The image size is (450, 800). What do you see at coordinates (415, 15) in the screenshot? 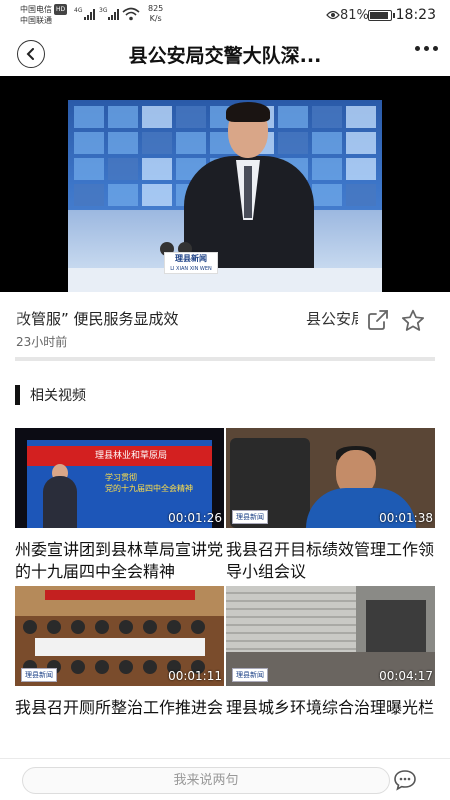
I see `status-time: 18:23` at bounding box center [415, 15].